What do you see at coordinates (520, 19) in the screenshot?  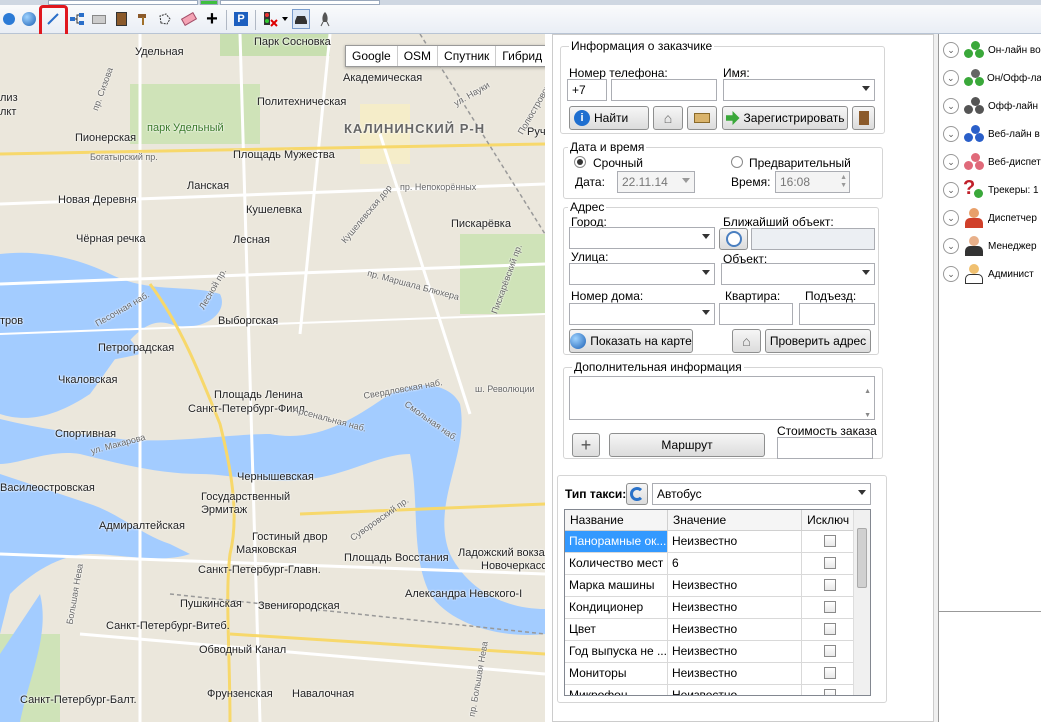 I see `toolbar: + P` at bounding box center [520, 19].